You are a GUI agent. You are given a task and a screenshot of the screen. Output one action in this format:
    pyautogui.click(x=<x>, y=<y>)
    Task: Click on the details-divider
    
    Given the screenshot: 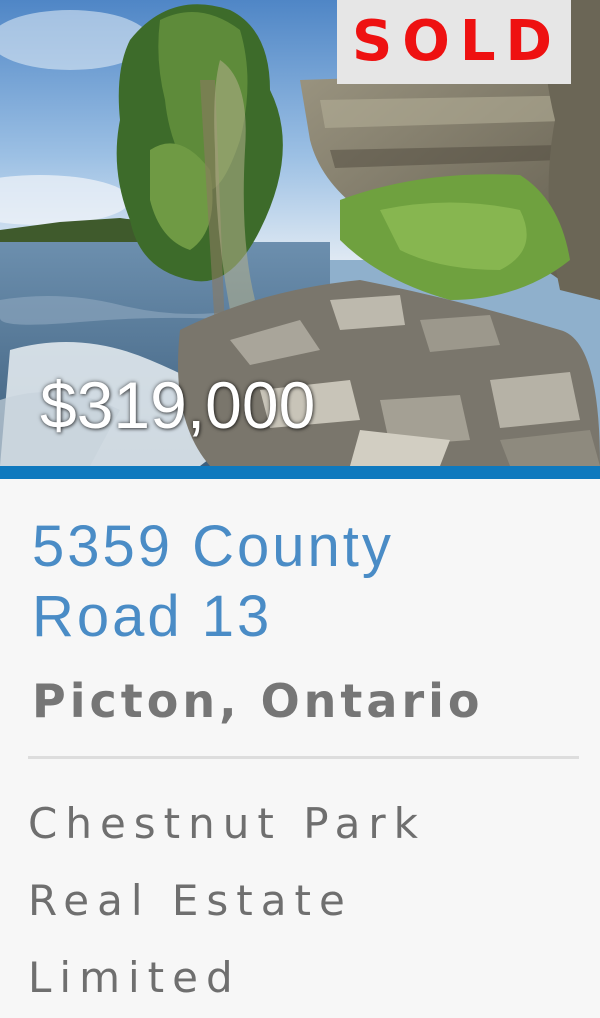 What is the action you would take?
    pyautogui.click(x=303, y=757)
    